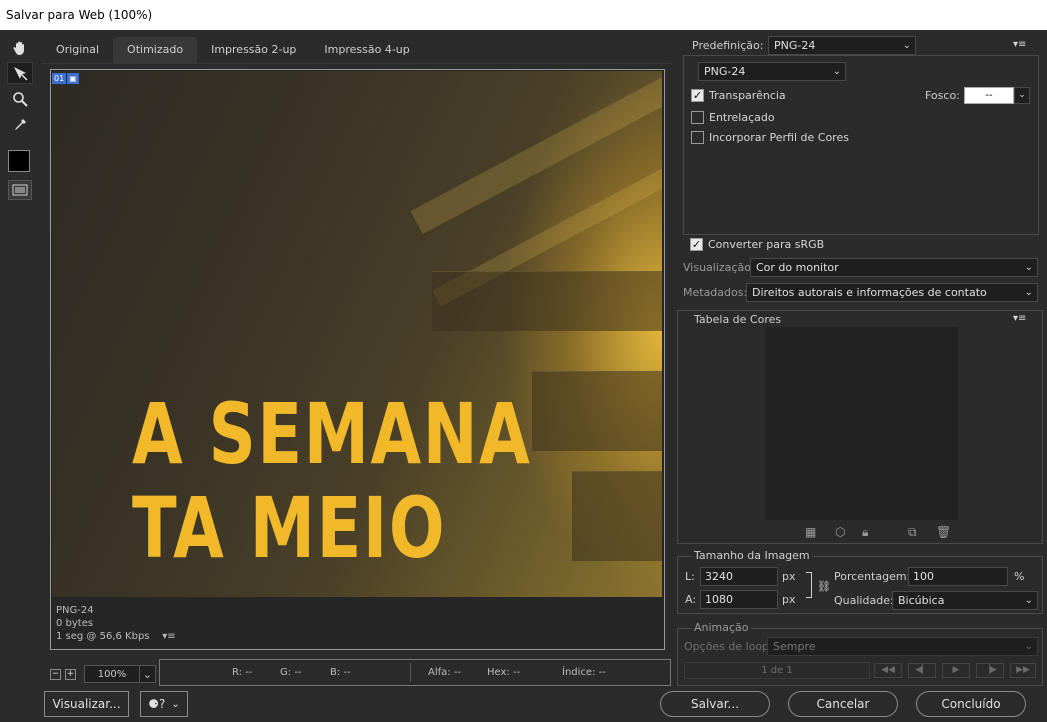 This screenshot has height=722, width=1047. What do you see at coordinates (584, 672) in the screenshot?
I see `readout-index: Índice: --` at bounding box center [584, 672].